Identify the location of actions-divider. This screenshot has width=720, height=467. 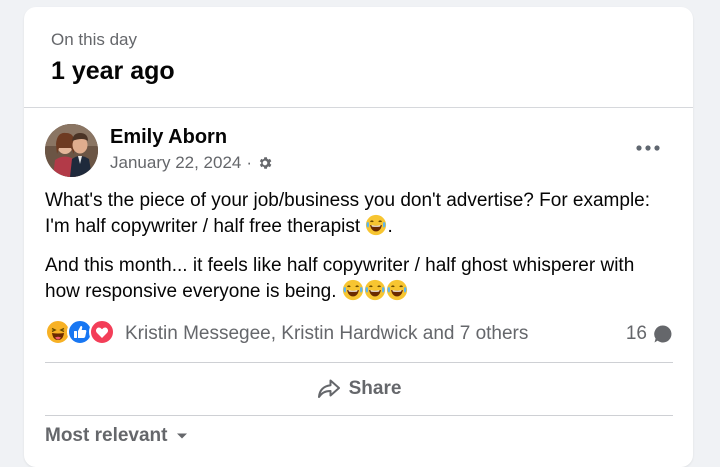
(359, 362).